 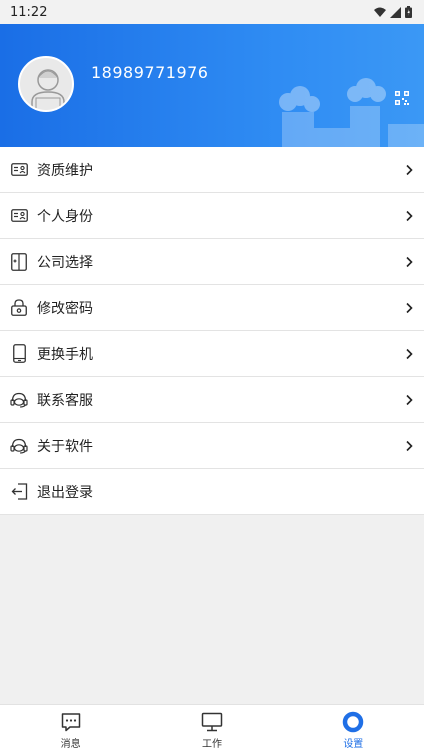 What do you see at coordinates (65, 446) in the screenshot?
I see `menu-item-label: 关于软件` at bounding box center [65, 446].